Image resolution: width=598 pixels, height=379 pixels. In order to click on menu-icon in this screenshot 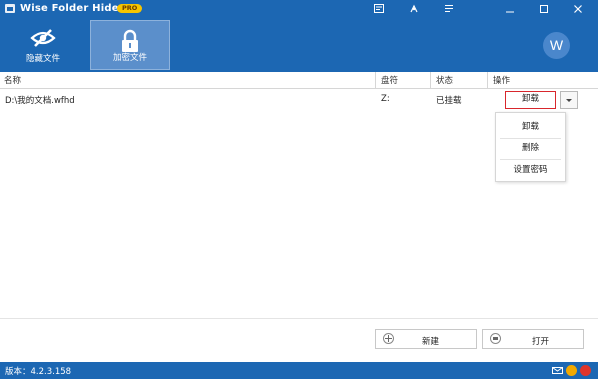, I will do `click(449, 9)`.